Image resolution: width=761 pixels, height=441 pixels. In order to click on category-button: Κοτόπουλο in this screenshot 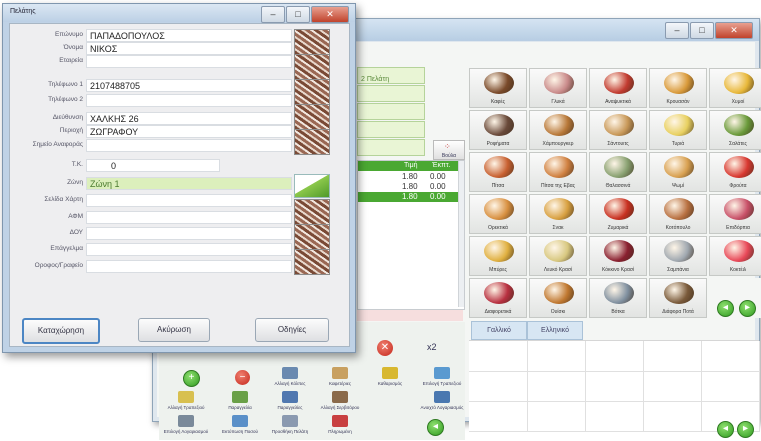, I will do `click(678, 214)`.